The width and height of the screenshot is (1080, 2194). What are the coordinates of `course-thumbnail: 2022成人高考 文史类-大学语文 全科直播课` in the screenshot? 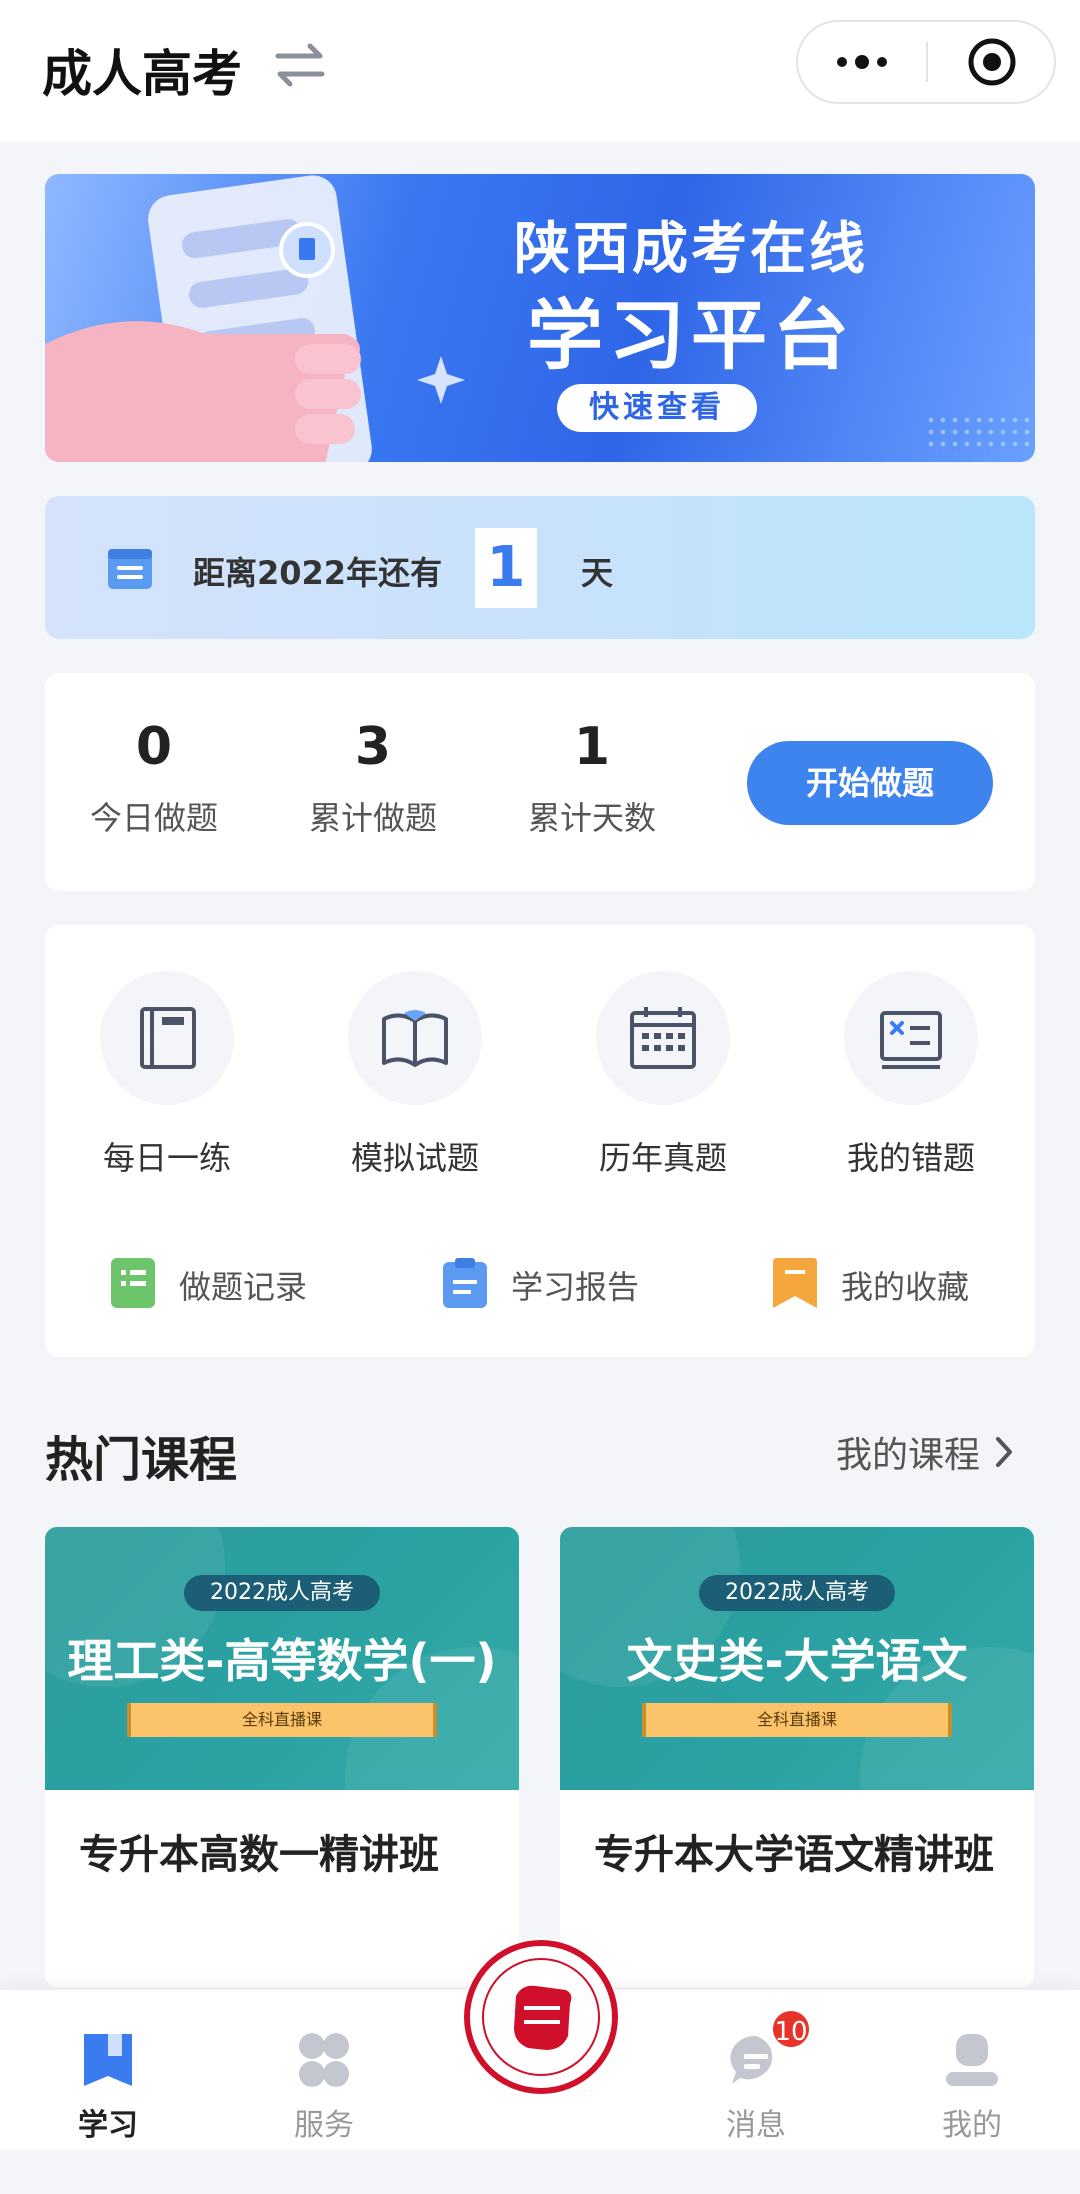 It's located at (797, 1658).